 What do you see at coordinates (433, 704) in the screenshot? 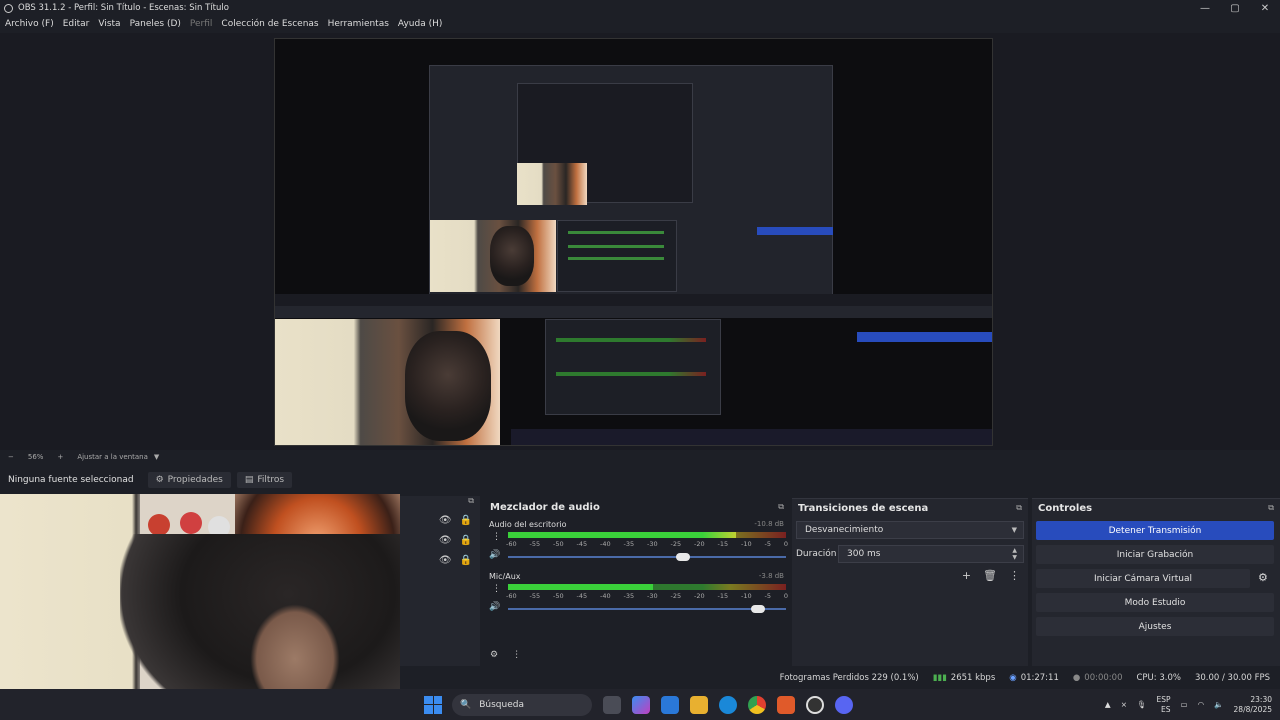
I see `windows-start-icon` at bounding box center [433, 704].